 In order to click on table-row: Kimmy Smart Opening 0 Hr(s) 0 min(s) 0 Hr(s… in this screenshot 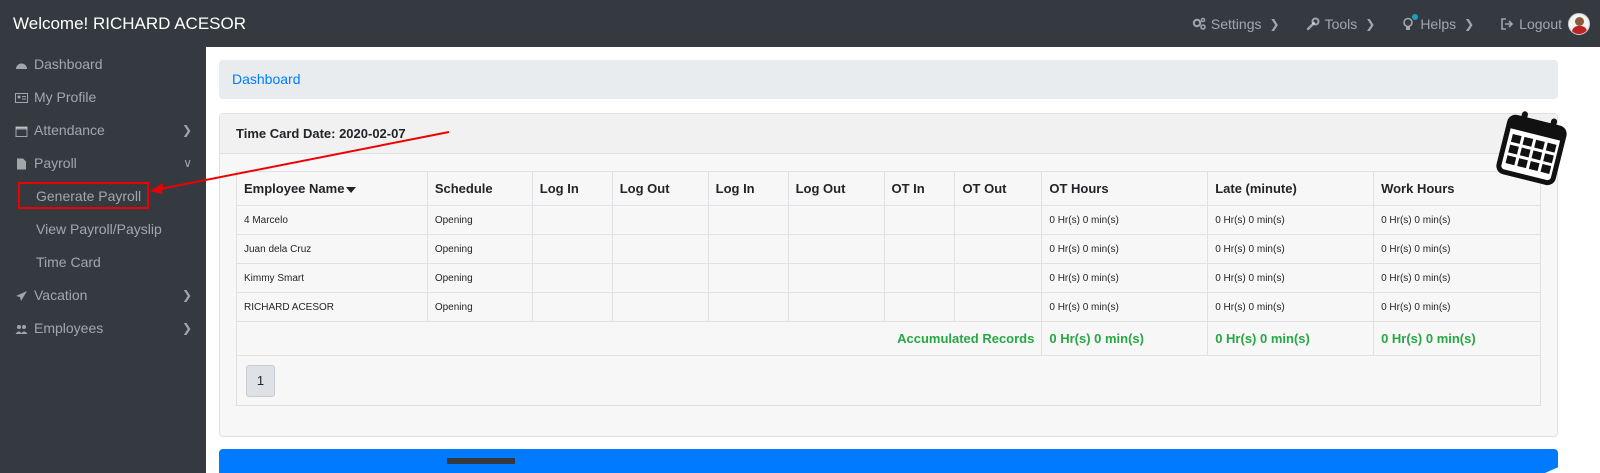, I will do `click(888, 278)`.